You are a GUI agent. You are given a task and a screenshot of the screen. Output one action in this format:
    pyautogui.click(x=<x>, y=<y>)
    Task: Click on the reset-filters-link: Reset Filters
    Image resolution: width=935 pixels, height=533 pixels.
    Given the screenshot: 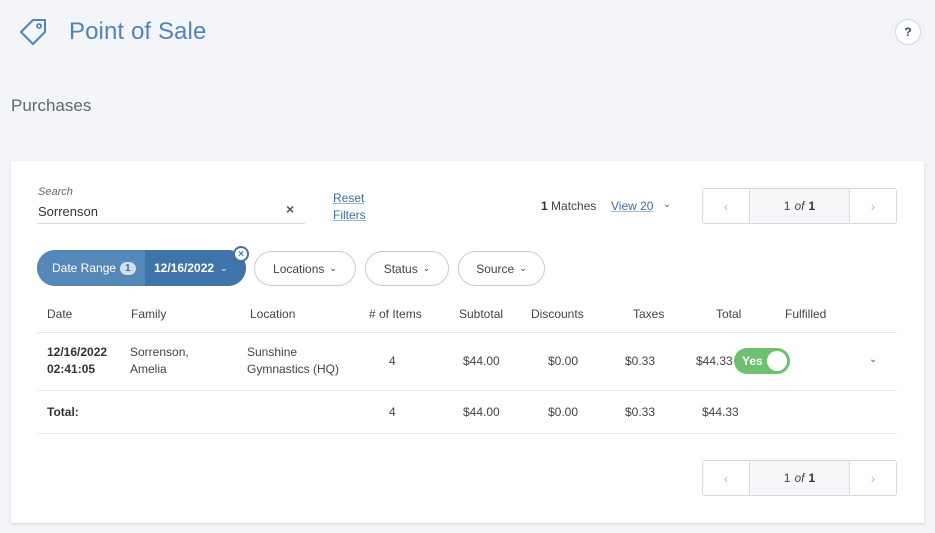 What is the action you would take?
    pyautogui.click(x=349, y=207)
    